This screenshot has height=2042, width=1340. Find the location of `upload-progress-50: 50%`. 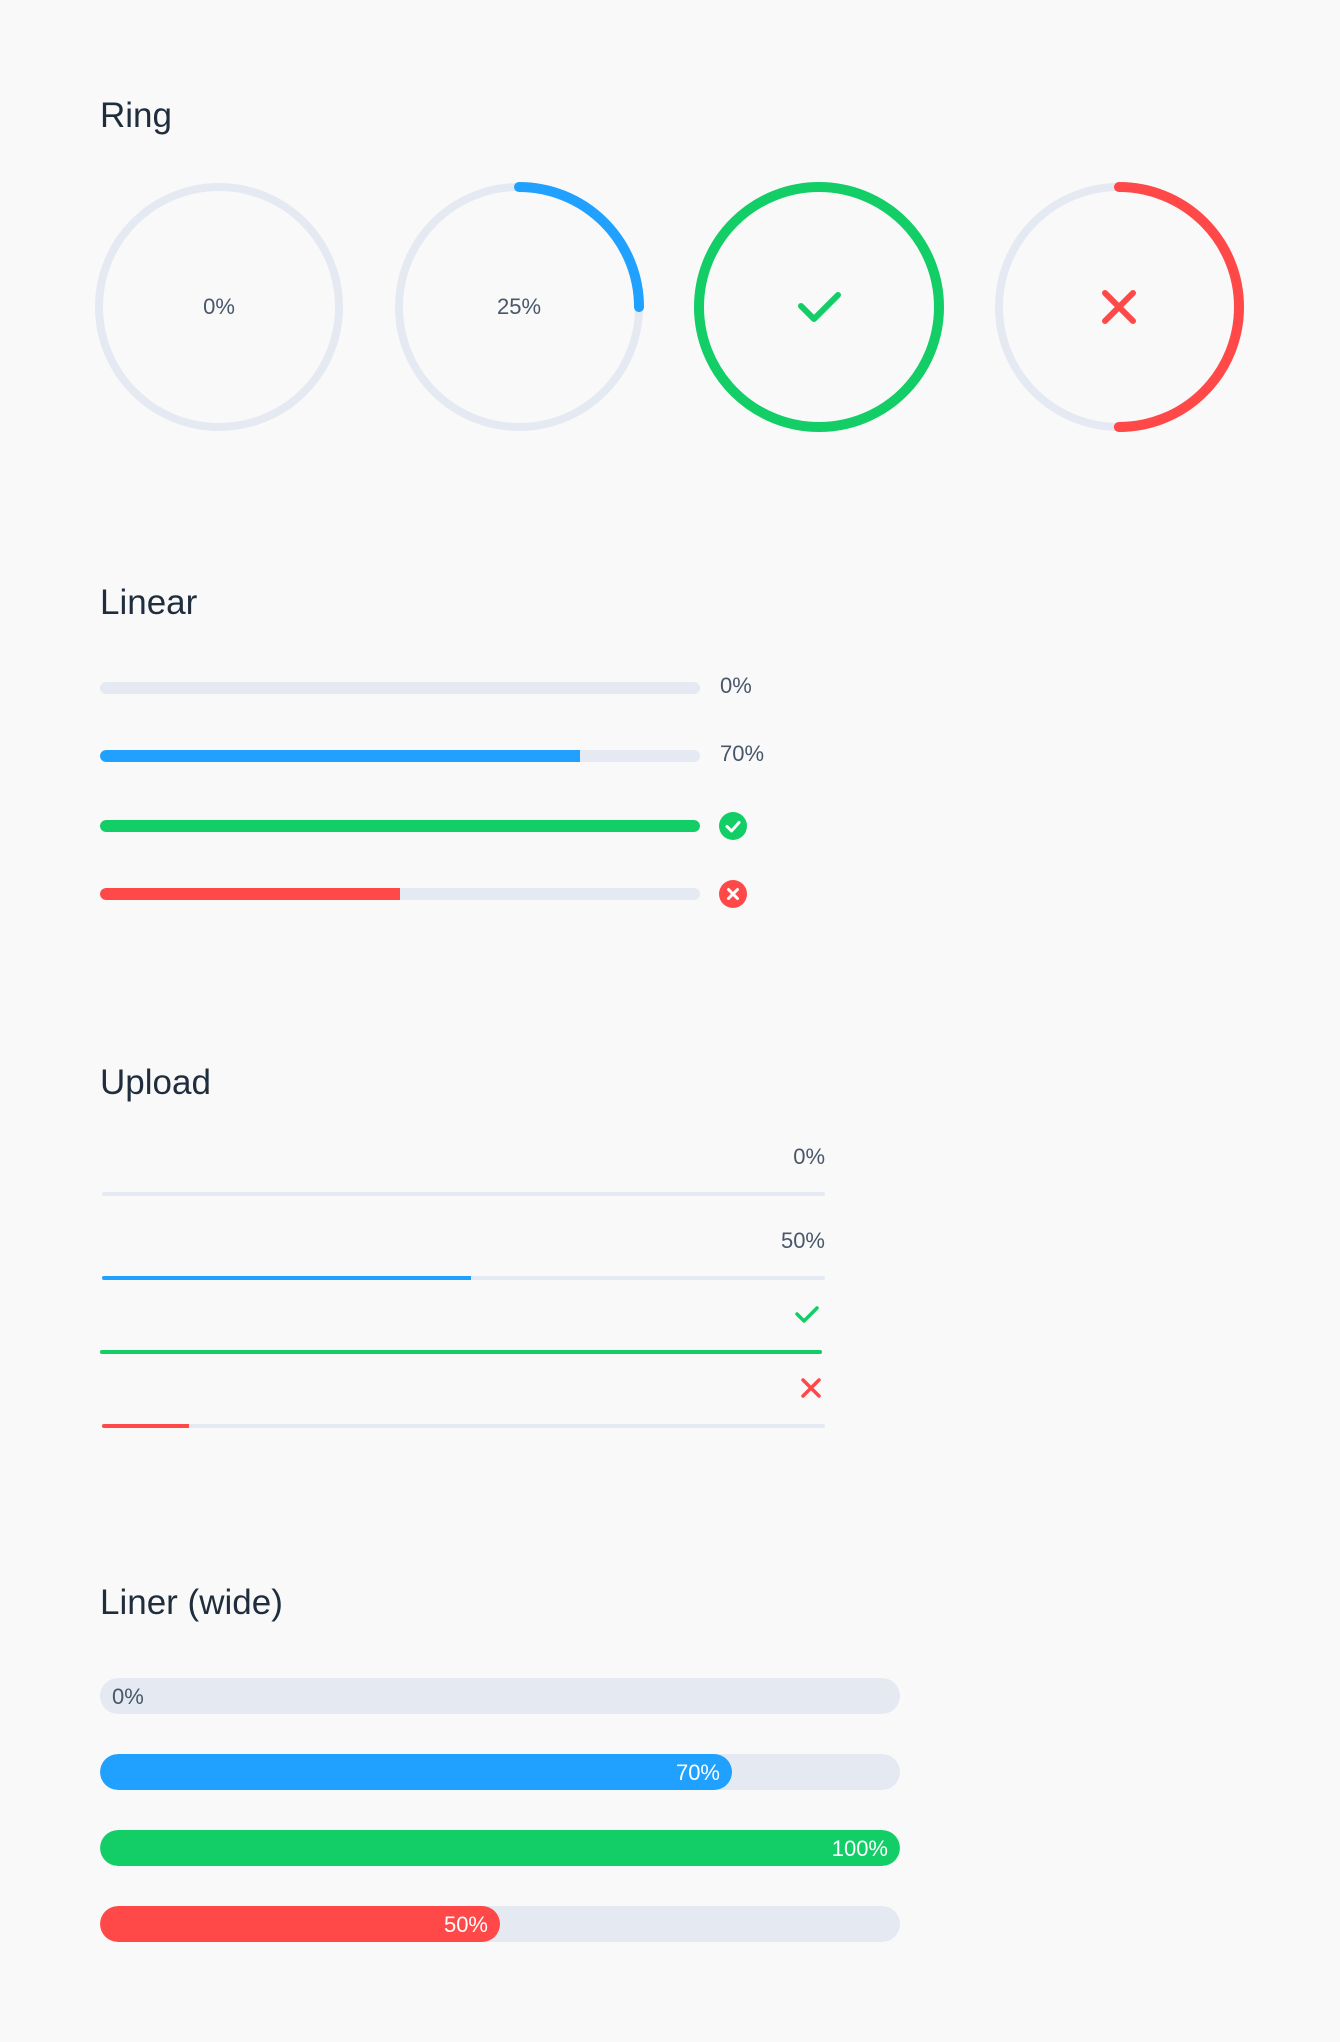

upload-progress-50: 50% is located at coordinates (462, 1256).